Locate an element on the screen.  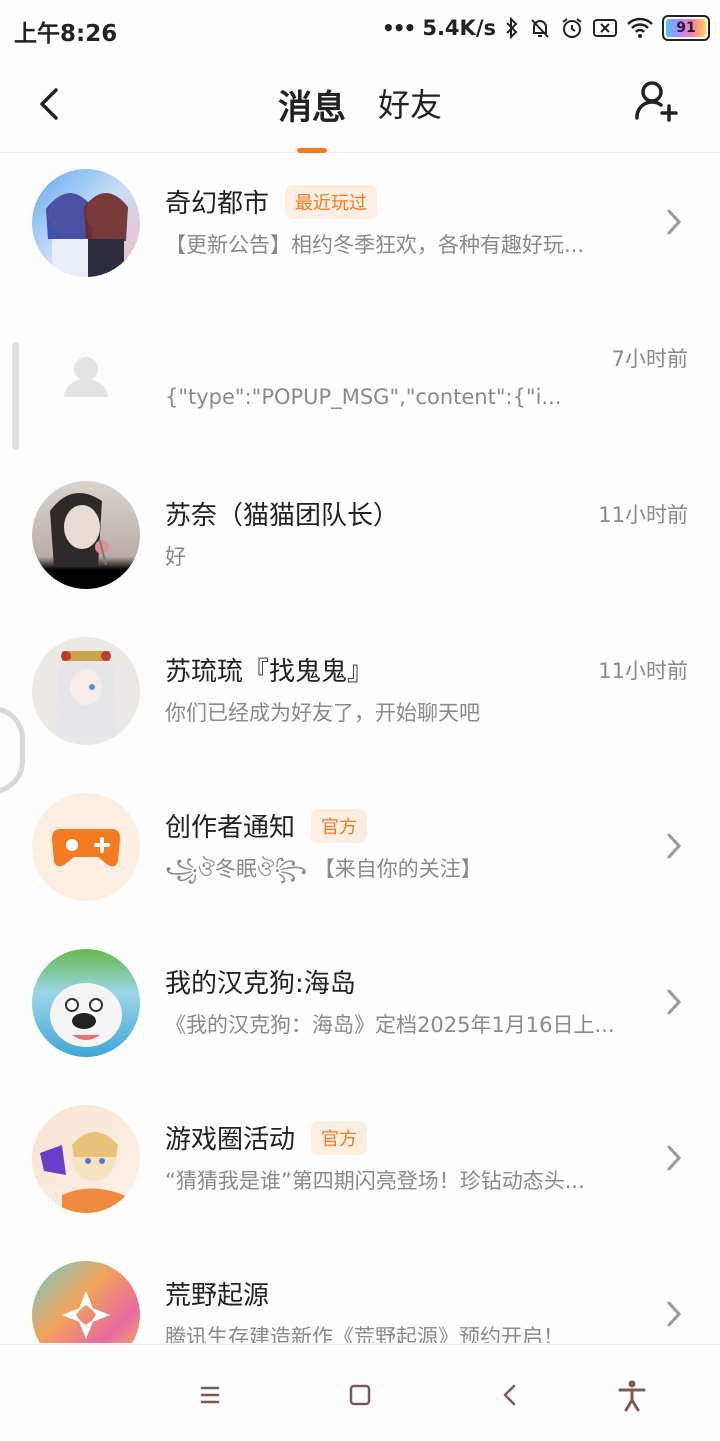
list-item: 创作者通知 官方 ꧁ঔ冬眠ঔ꧂ 【来自你的关注】 is located at coordinates (360, 847).